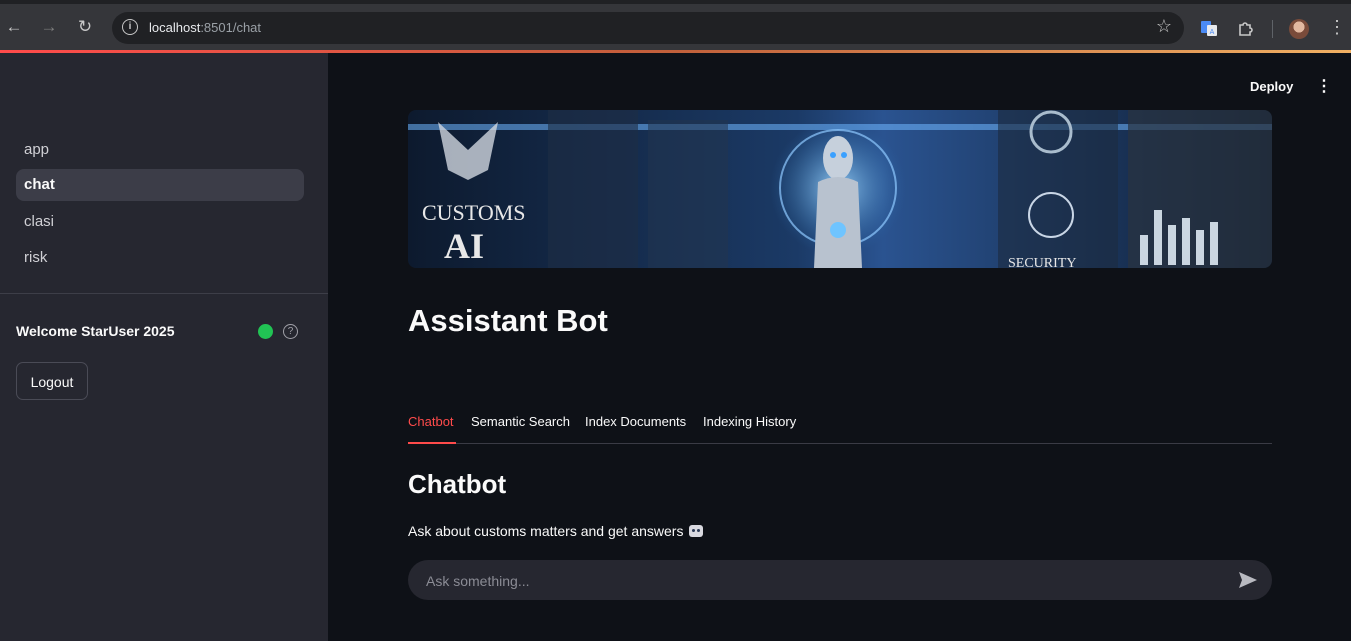 Image resolution: width=1351 pixels, height=641 pixels. What do you see at coordinates (130, 27) in the screenshot?
I see `site-info-icon: i` at bounding box center [130, 27].